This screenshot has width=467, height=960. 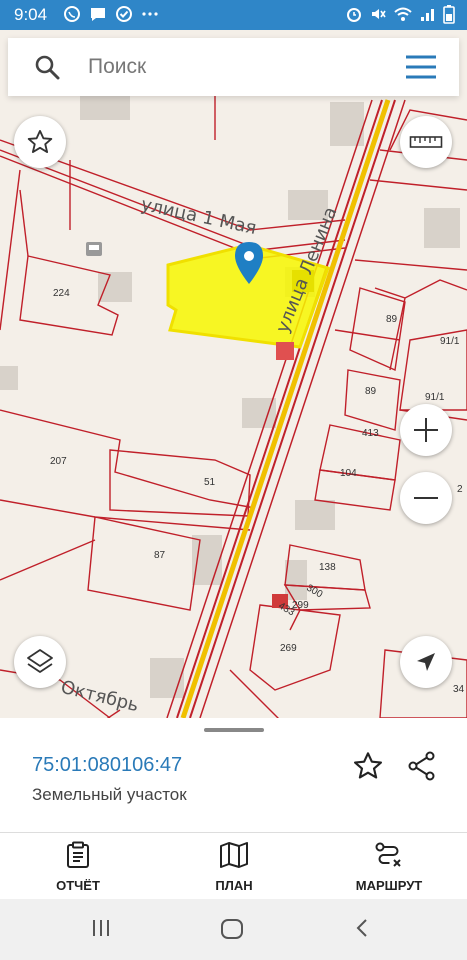 What do you see at coordinates (354, 15) in the screenshot?
I see `alarm-icon` at bounding box center [354, 15].